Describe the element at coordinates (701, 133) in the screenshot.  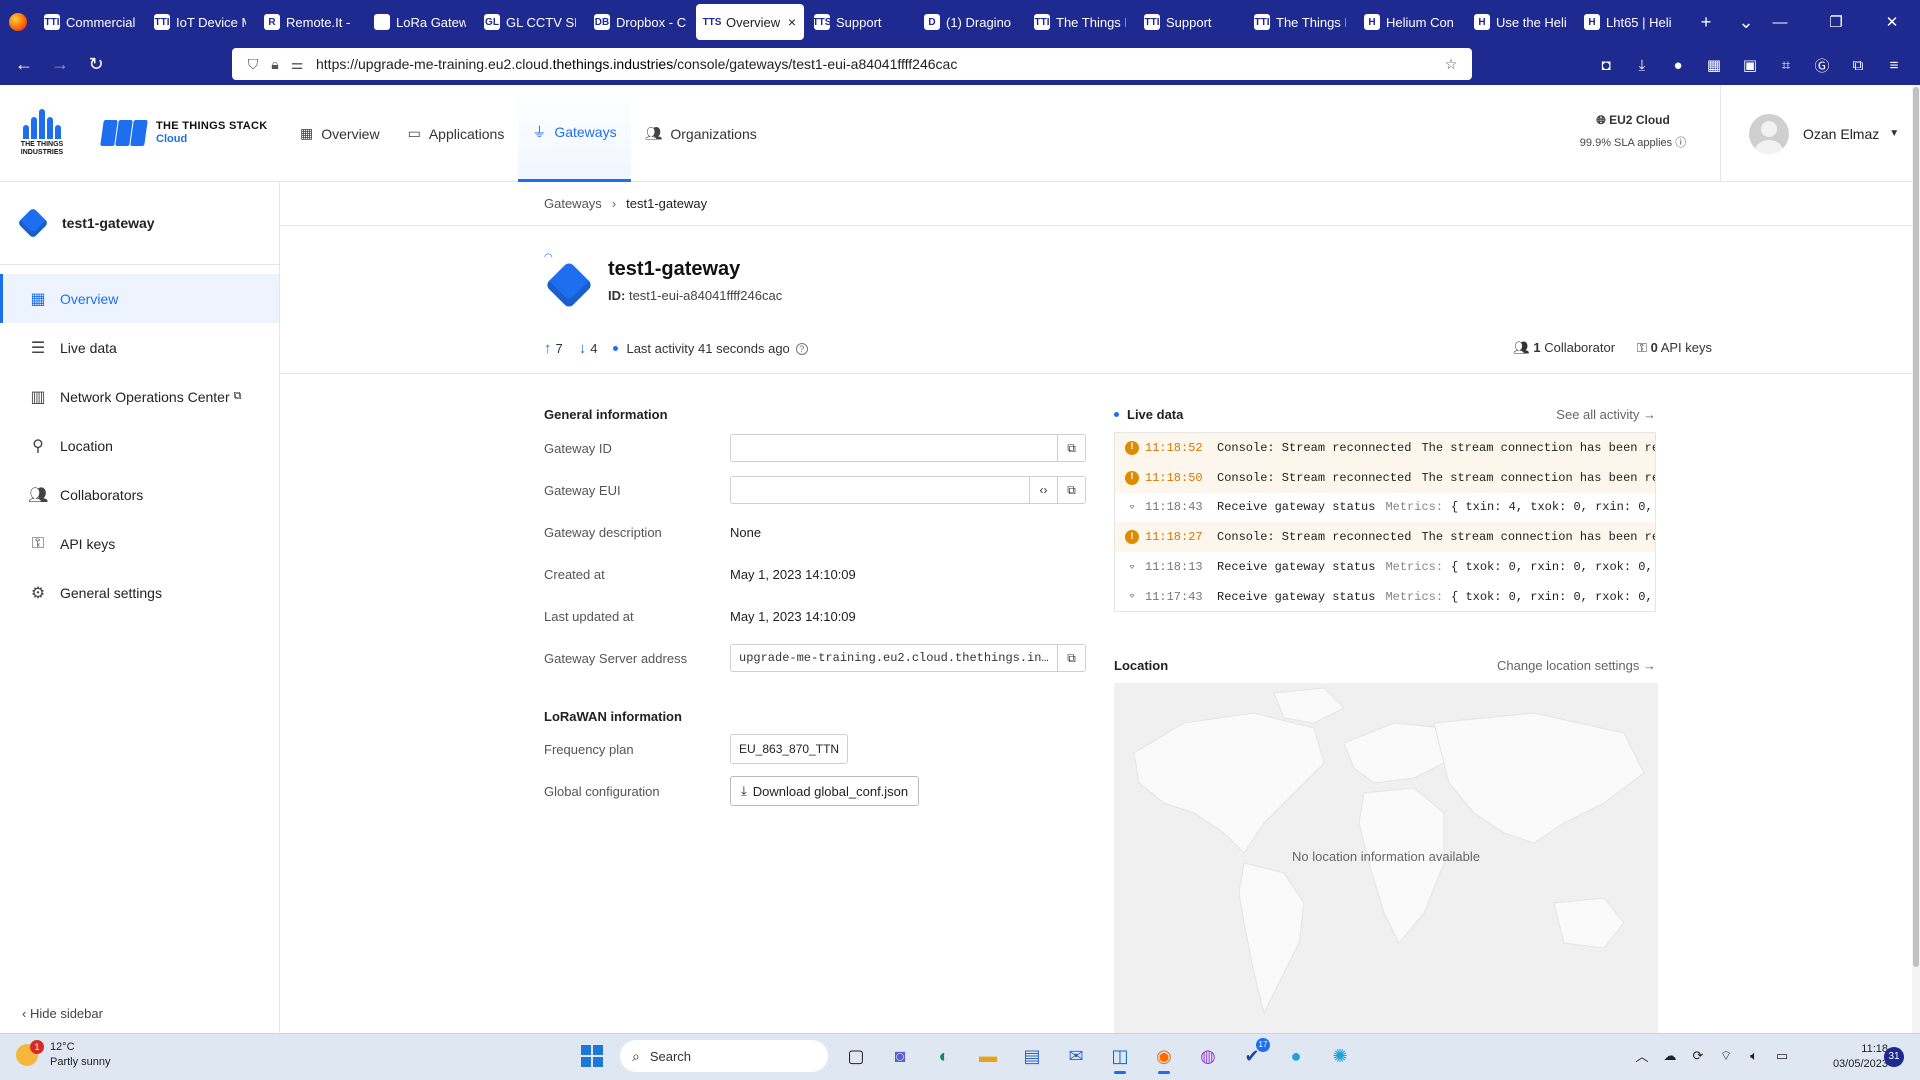
I see `nav-organizations: 👥︎ Organizations` at that location.